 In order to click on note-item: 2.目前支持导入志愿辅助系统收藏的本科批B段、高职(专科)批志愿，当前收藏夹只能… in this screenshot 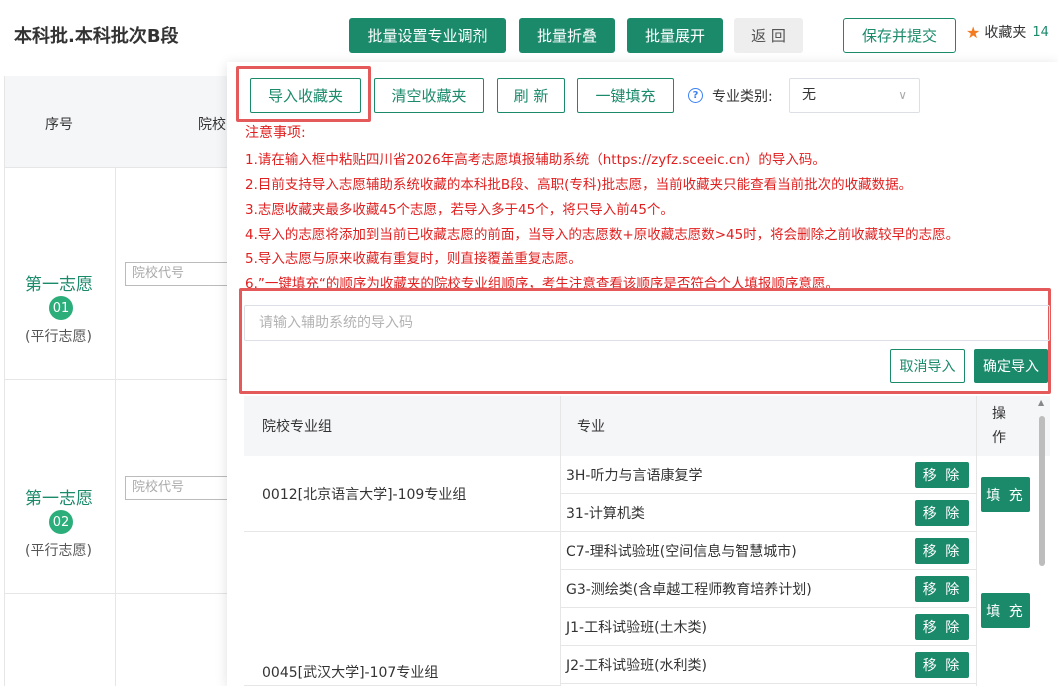, I will do `click(579, 185)`.